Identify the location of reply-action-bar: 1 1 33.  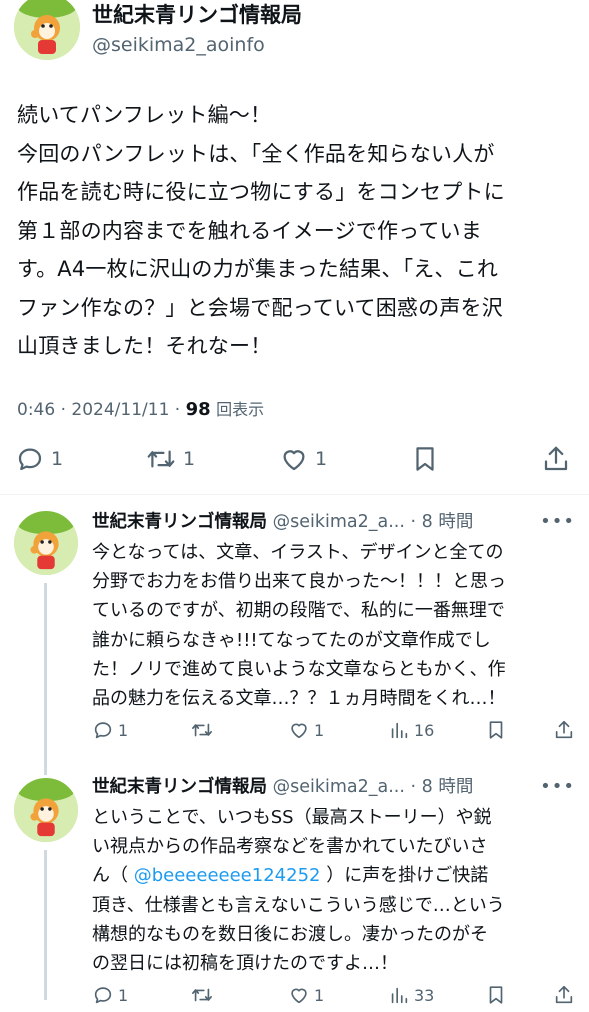
(337, 997).